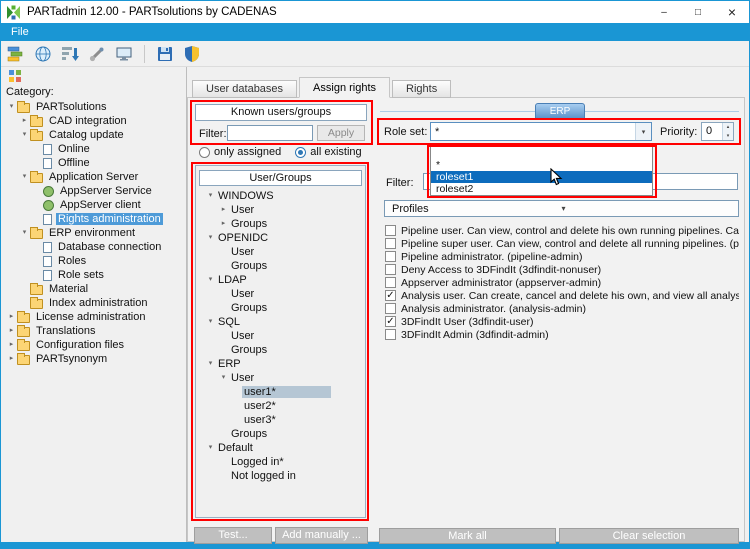 This screenshot has width=750, height=549. I want to click on tab-rights: Rights, so click(422, 89).